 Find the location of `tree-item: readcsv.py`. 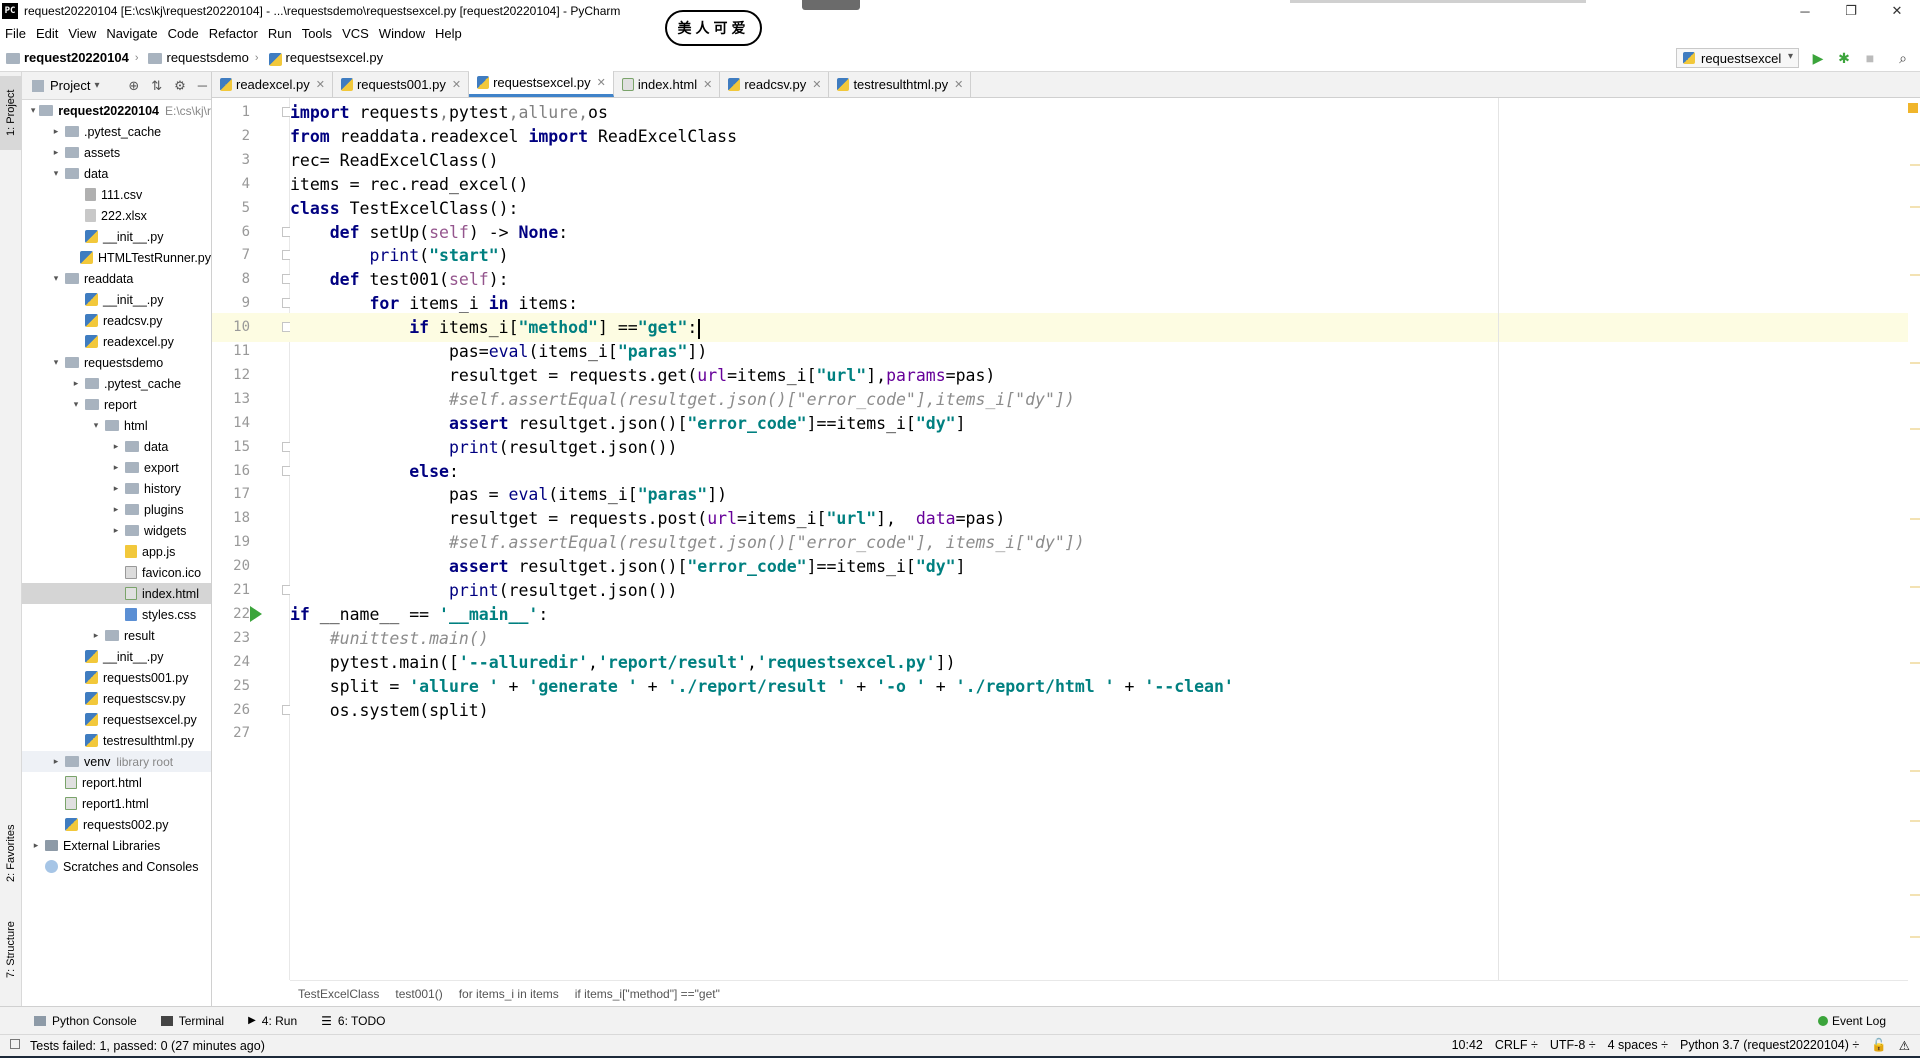

tree-item: readcsv.py is located at coordinates (116, 320).